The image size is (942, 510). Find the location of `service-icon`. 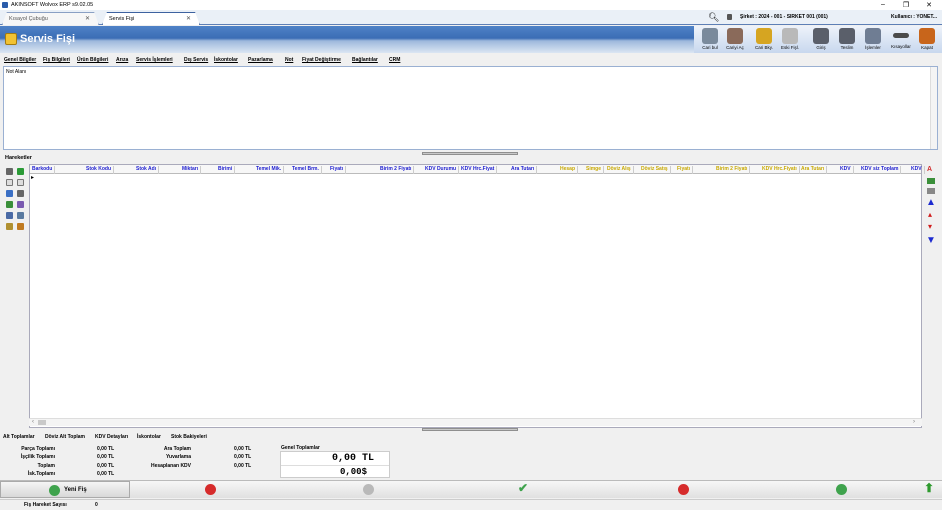

service-icon is located at coordinates (11, 39).